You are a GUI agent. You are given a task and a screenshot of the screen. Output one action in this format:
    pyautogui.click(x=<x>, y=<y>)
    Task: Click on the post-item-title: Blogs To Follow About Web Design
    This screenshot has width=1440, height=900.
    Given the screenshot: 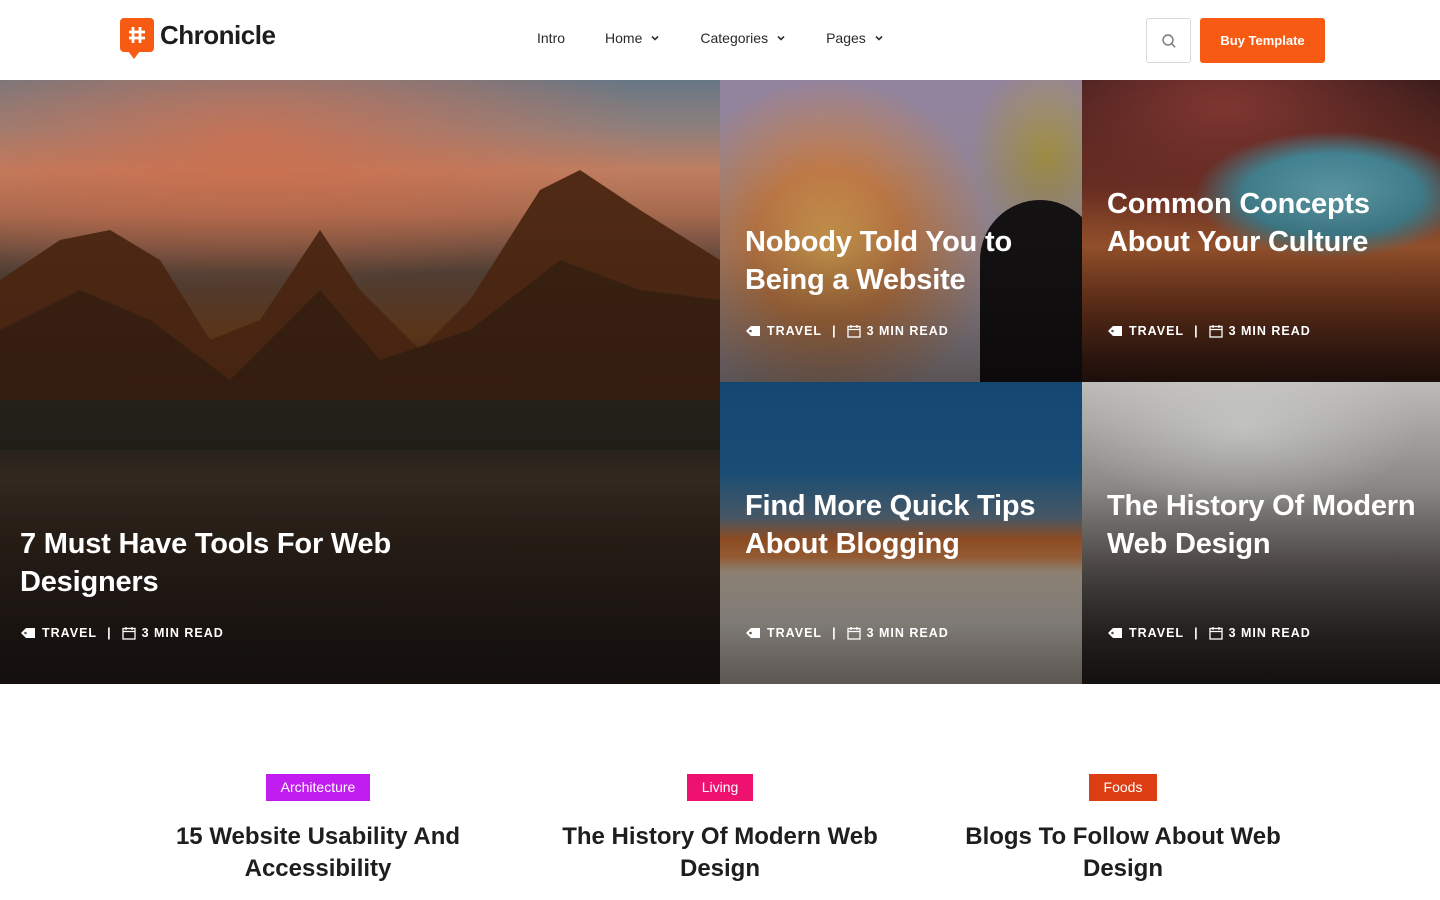 What is the action you would take?
    pyautogui.click(x=1123, y=853)
    